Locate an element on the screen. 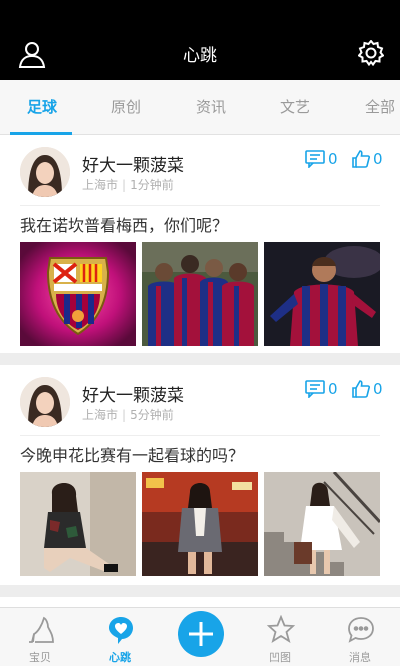 The image size is (400, 666). app-header: 心跳 is located at coordinates (200, 40).